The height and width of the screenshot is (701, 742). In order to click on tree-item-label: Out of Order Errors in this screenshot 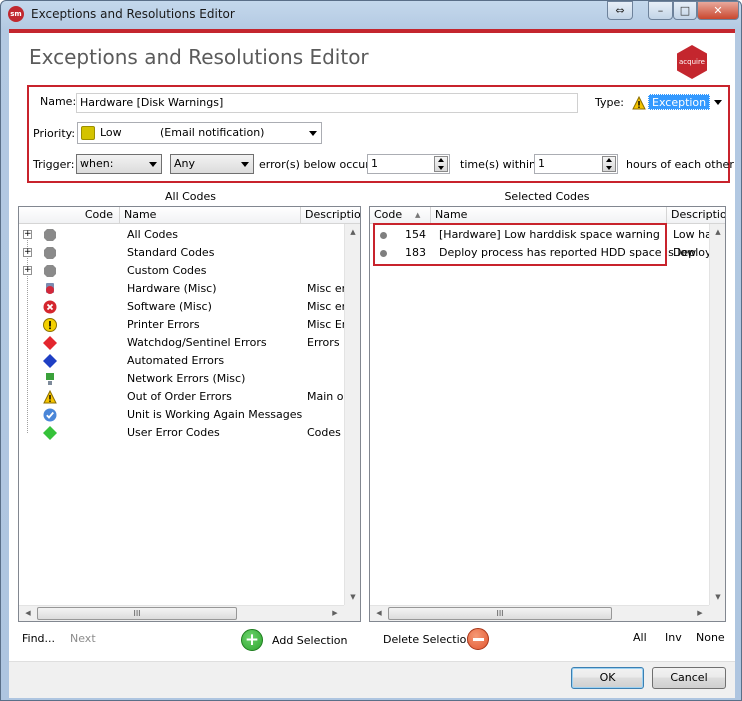, I will do `click(179, 396)`.